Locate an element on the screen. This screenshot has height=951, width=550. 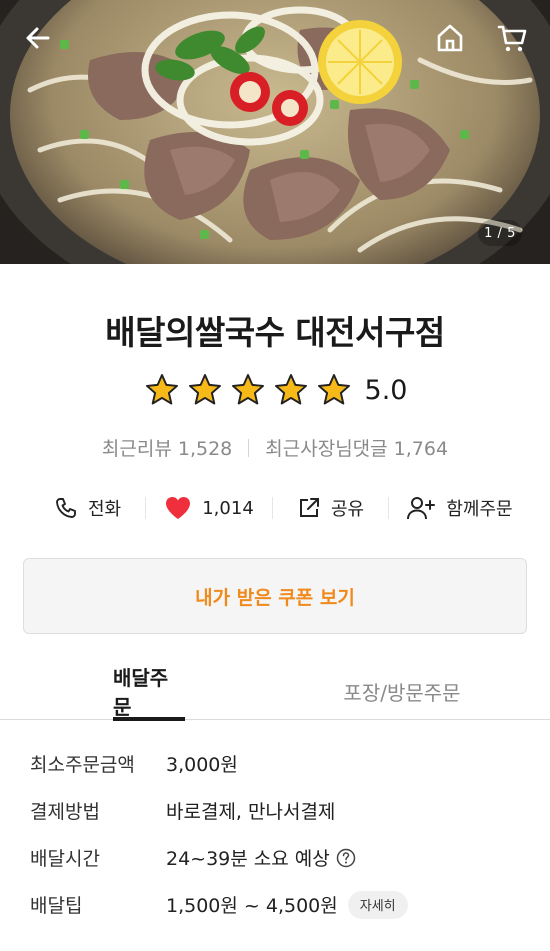
recent-reviews: 최근리뷰 1,528 is located at coordinates (167, 449).